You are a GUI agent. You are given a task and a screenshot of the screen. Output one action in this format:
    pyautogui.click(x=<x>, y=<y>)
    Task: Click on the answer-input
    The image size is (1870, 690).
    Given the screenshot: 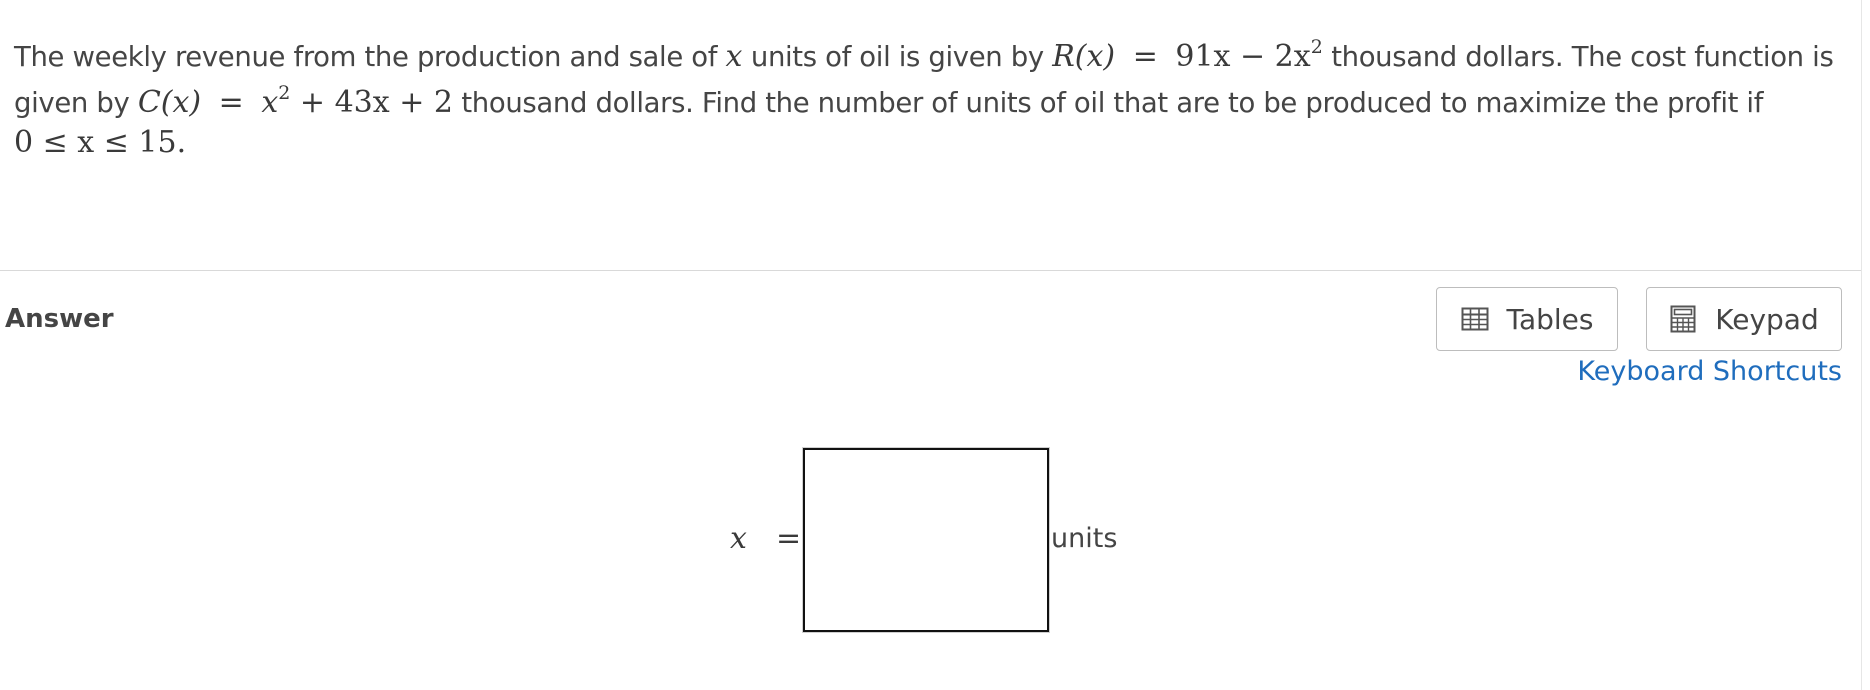 What is the action you would take?
    pyautogui.click(x=926, y=540)
    